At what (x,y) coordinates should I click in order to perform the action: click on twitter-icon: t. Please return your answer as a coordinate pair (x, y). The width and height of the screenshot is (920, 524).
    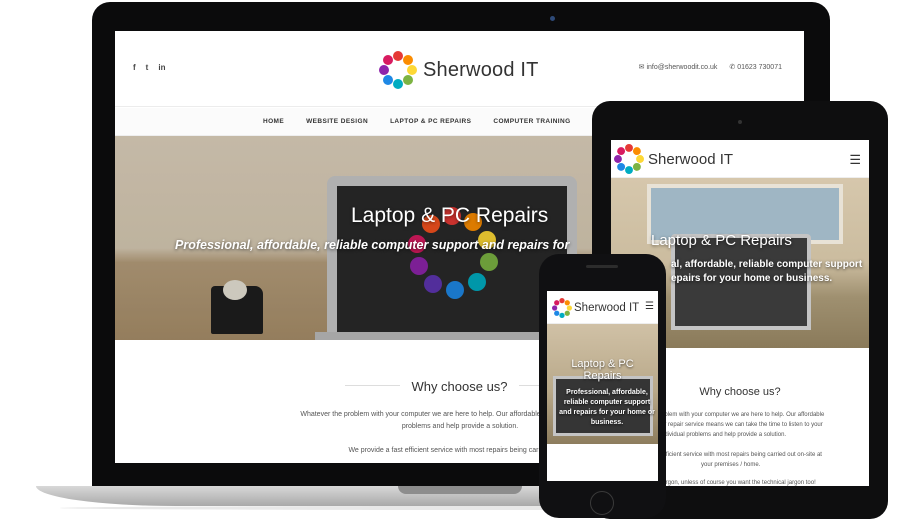
    Looking at the image, I should click on (147, 67).